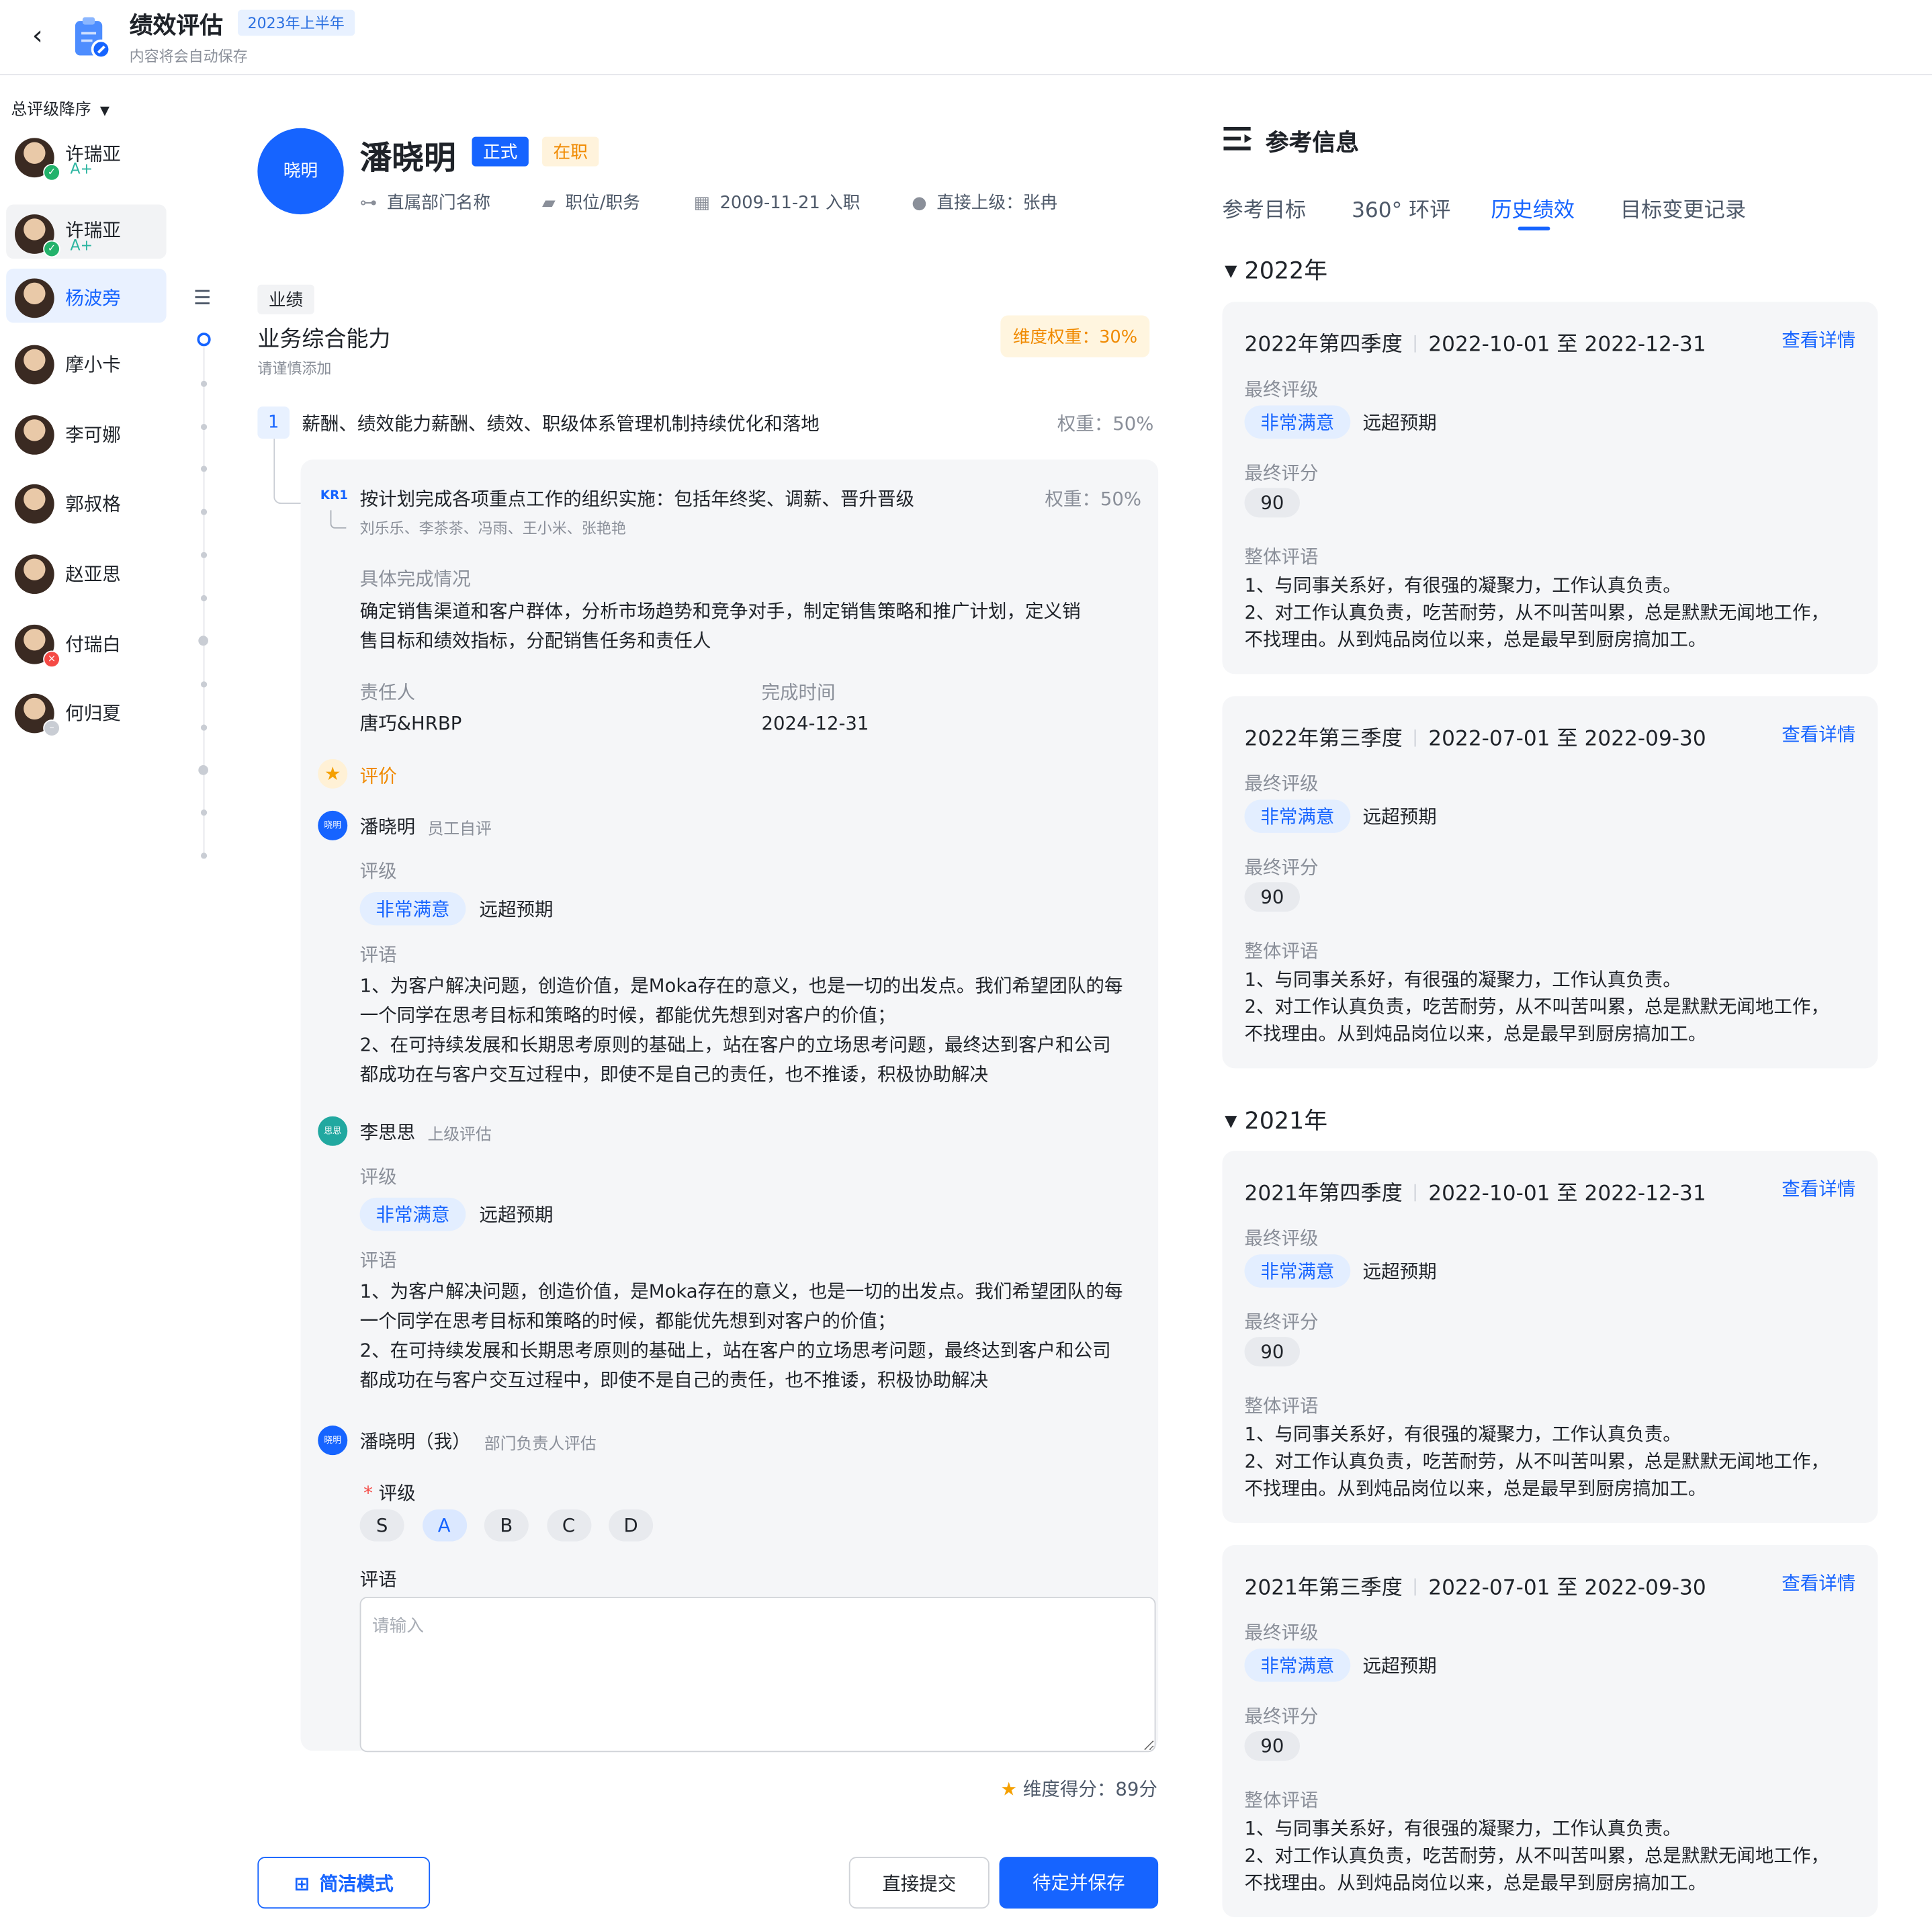 This screenshot has height=1932, width=1932. I want to click on employee-list-item: 赵亚思, so click(86, 572).